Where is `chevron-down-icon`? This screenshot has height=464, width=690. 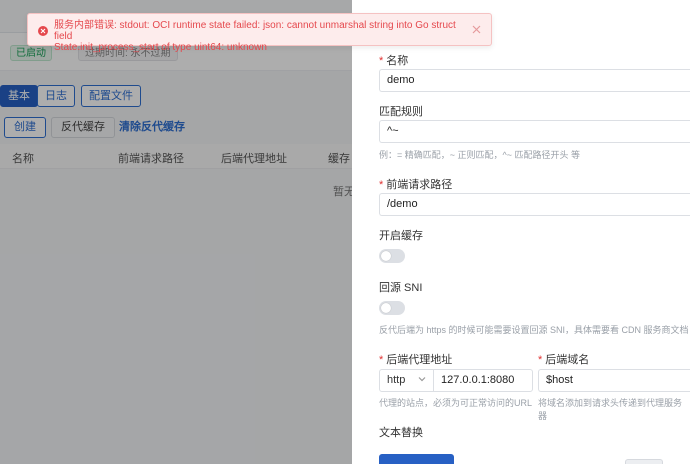 chevron-down-icon is located at coordinates (422, 379).